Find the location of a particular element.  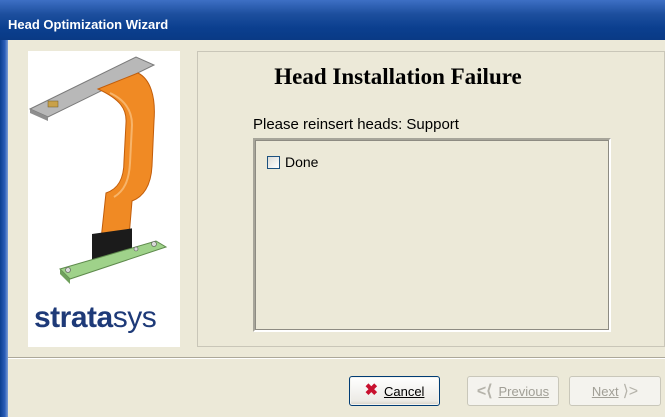

previous-button-label: Previous is located at coordinates (524, 391).